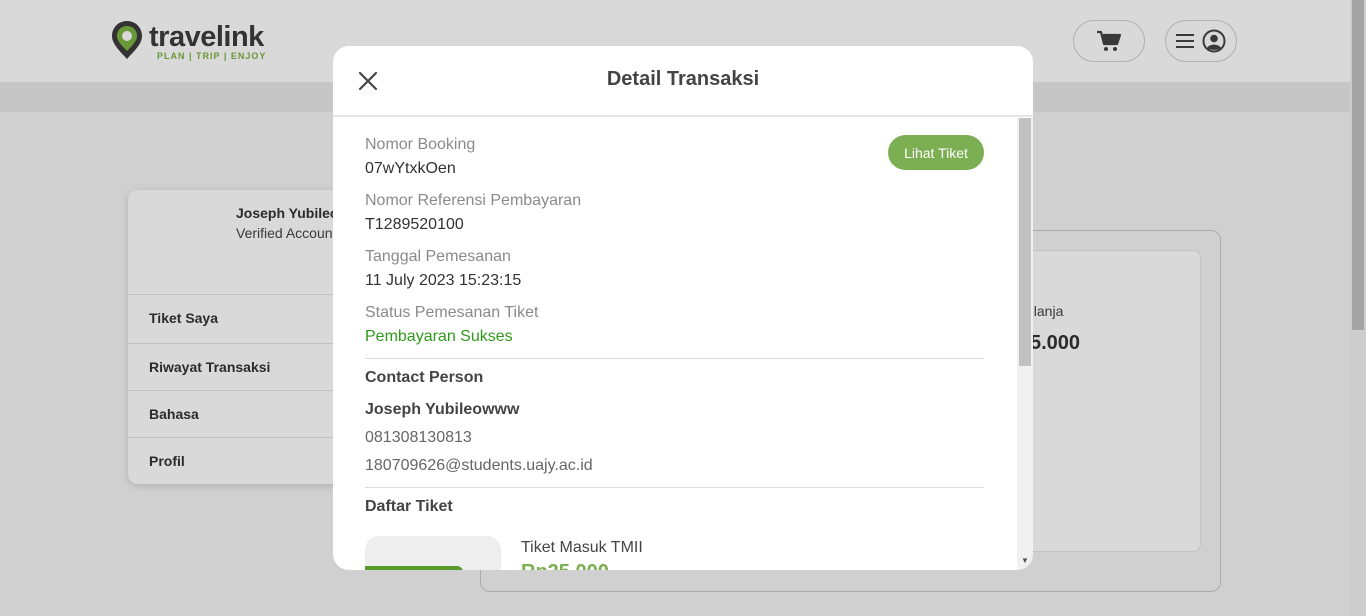 This screenshot has width=1366, height=616. Describe the element at coordinates (452, 312) in the screenshot. I see `order-status-label: Status Pemesanan Tiket` at that location.